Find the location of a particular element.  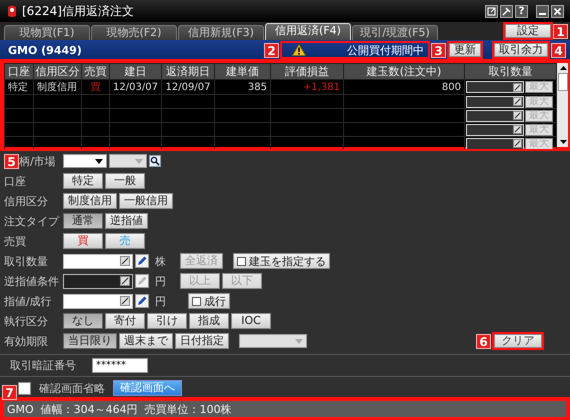

callout-number: 2 is located at coordinates (271, 50).